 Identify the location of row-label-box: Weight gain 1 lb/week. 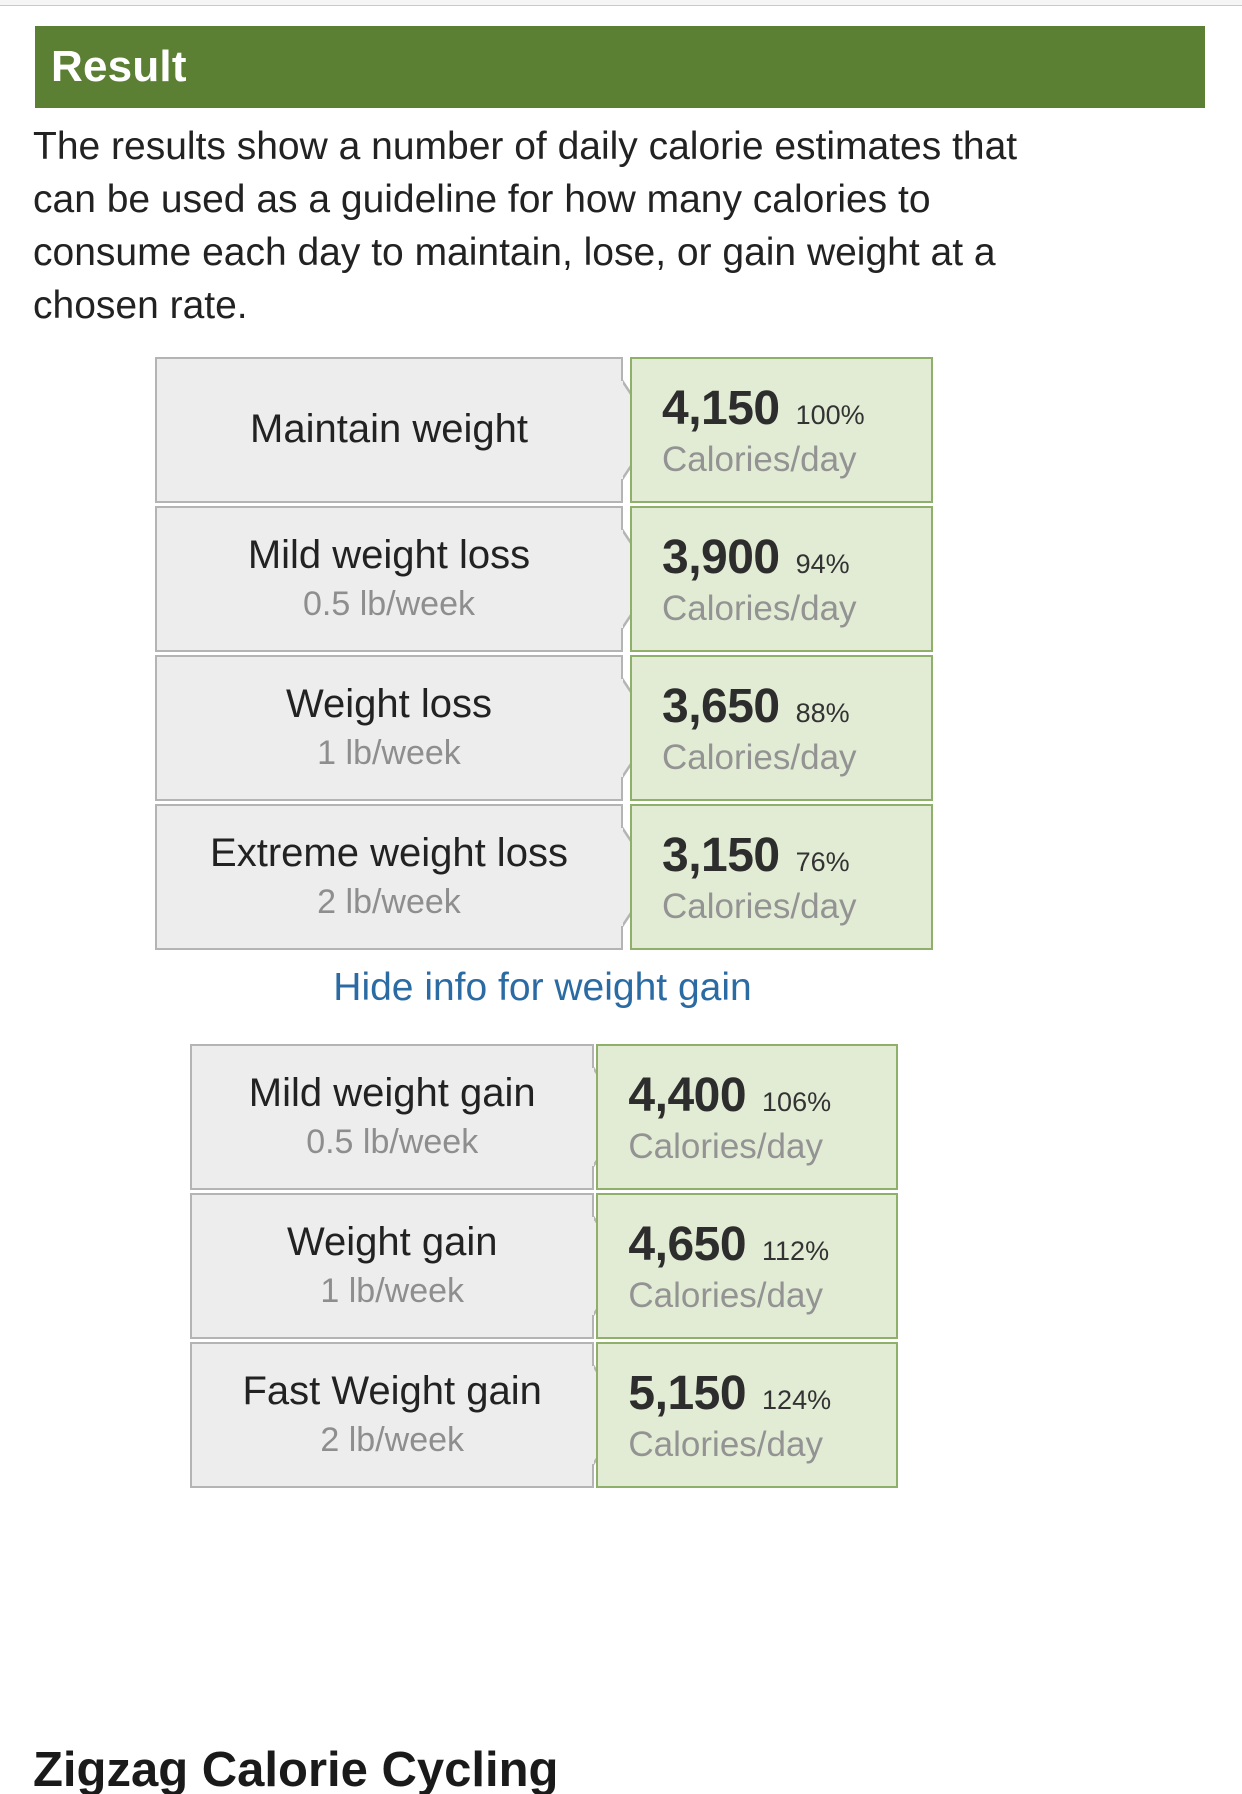
(409, 1266).